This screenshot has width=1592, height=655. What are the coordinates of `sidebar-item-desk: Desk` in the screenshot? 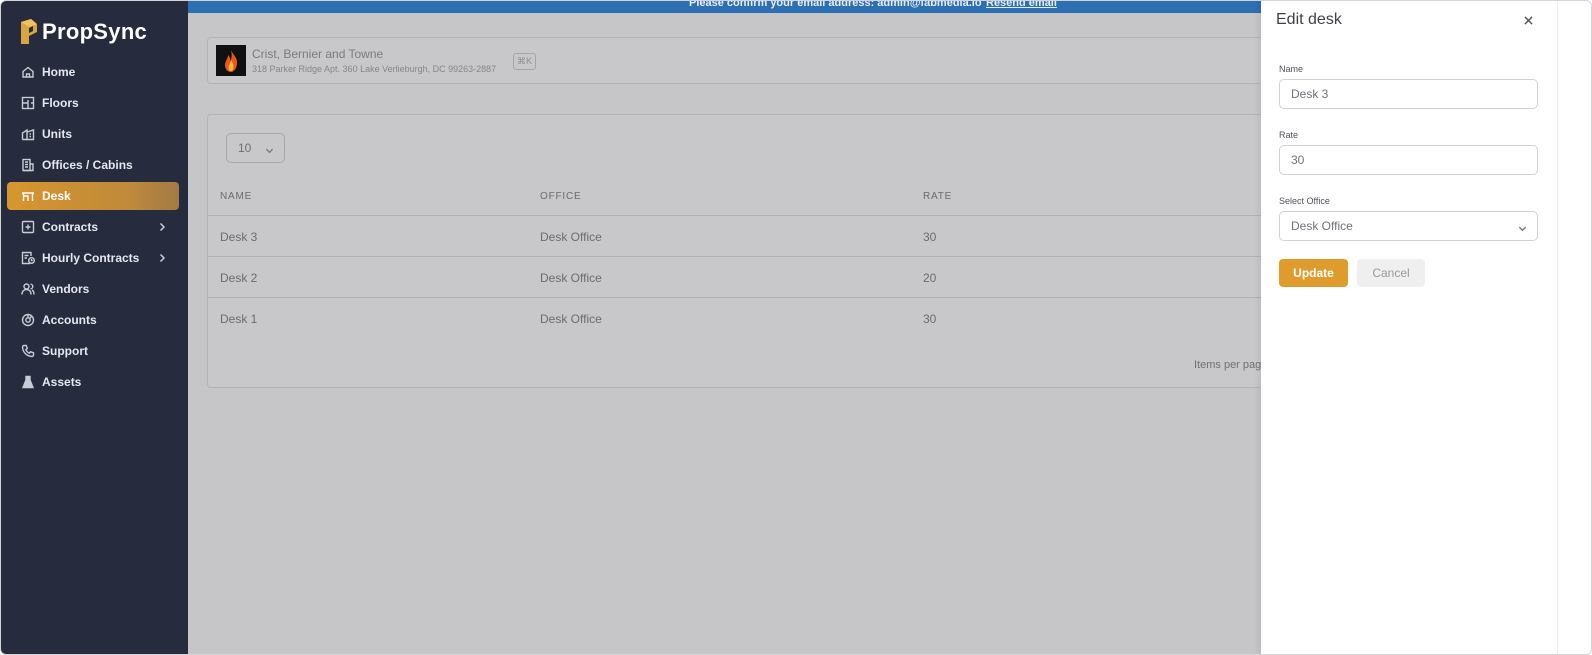 It's located at (93, 196).